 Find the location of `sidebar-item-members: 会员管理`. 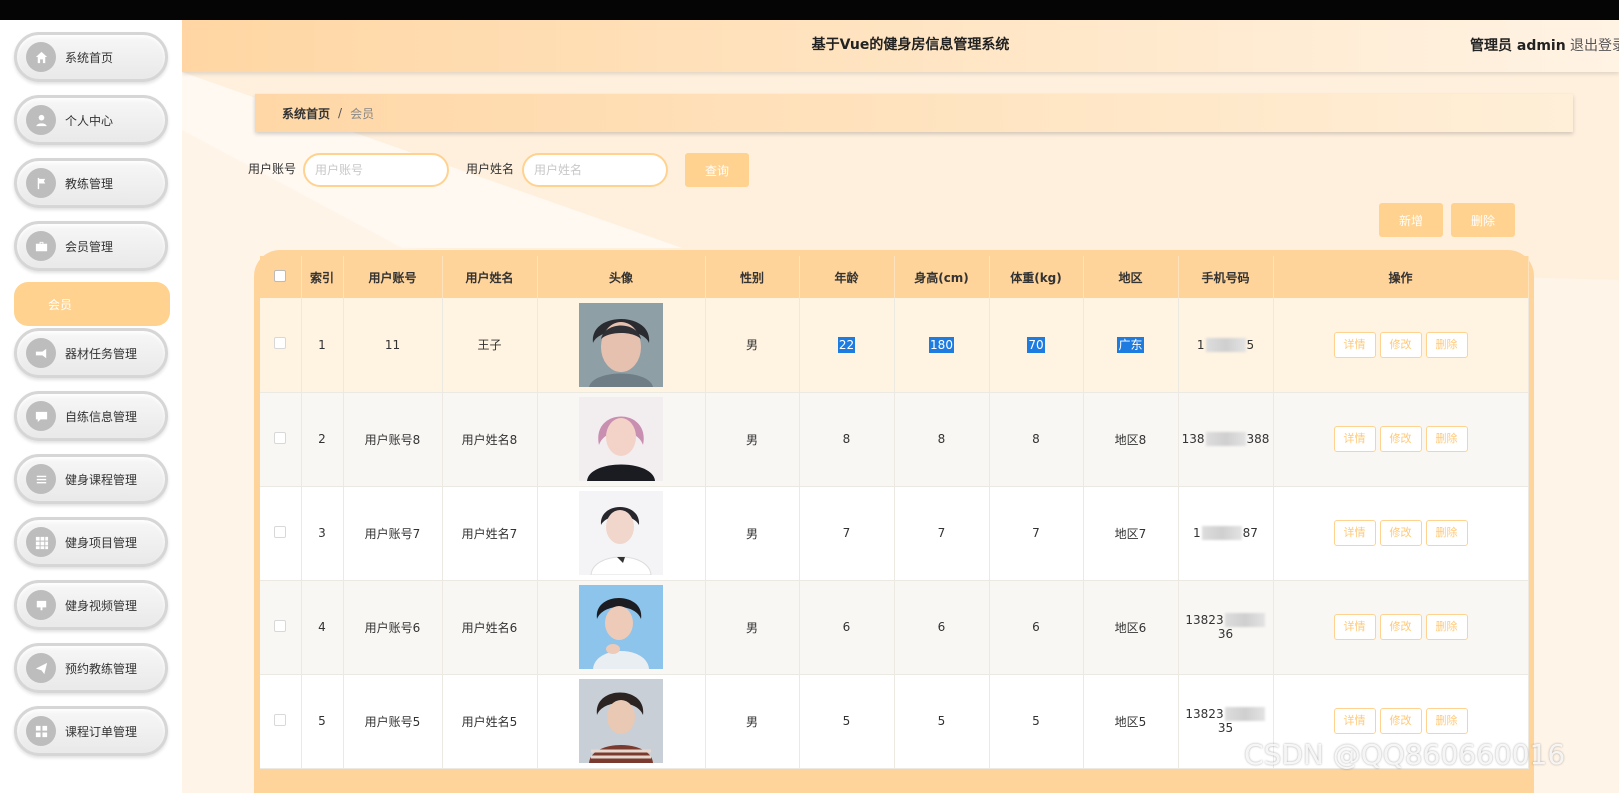

sidebar-item-members: 会员管理 is located at coordinates (91, 246).